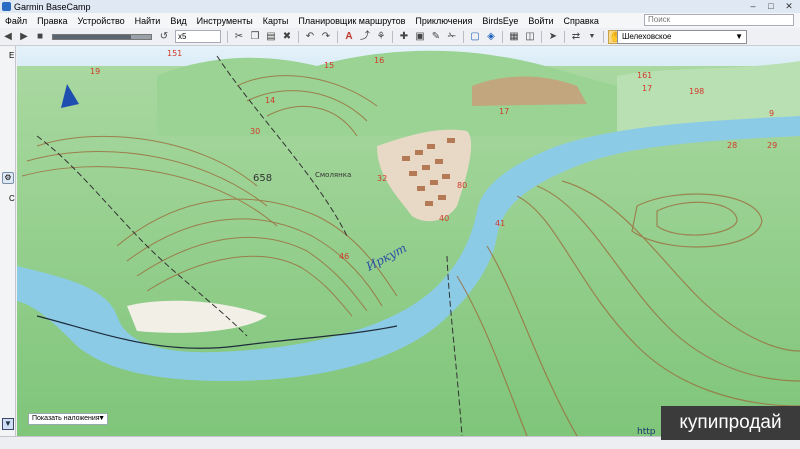  Describe the element at coordinates (95, 71) in the screenshot. I see `map-label: 19` at that location.